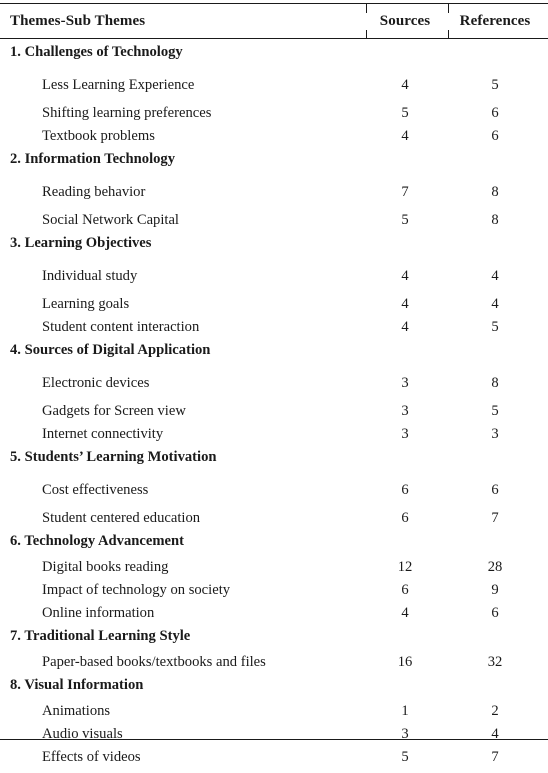  I want to click on sub-theme-label: Cost effectiveness, so click(95, 490).